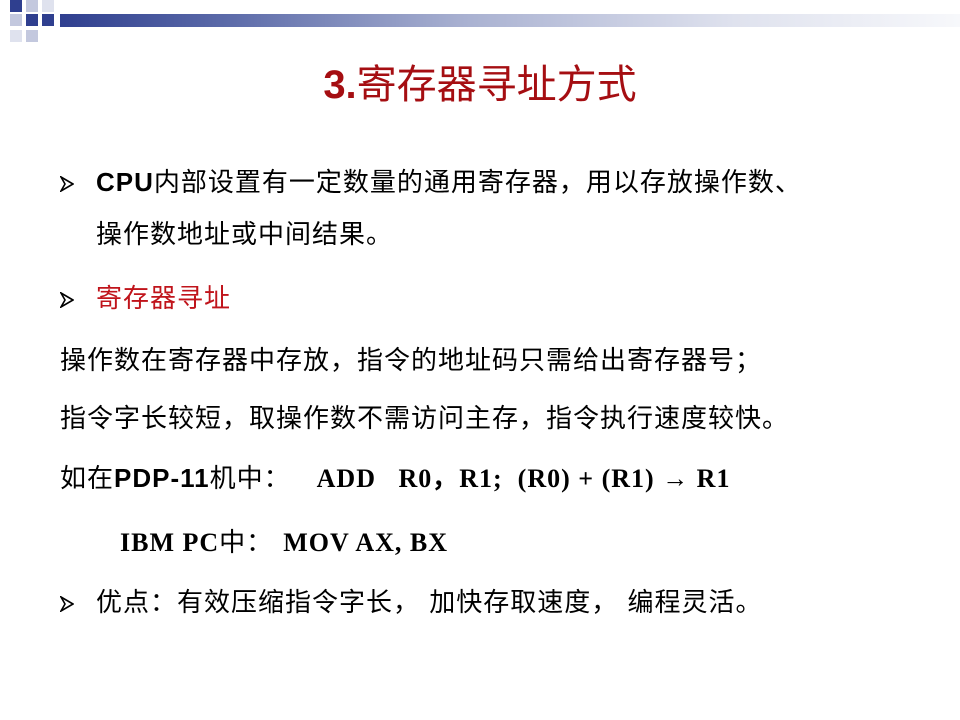 The height and width of the screenshot is (720, 960). What do you see at coordinates (449, 182) in the screenshot?
I see `bullet-1-line-1: CPU内部设置有一定数量的通用寄存器，用以存放操作数、` at bounding box center [449, 182].